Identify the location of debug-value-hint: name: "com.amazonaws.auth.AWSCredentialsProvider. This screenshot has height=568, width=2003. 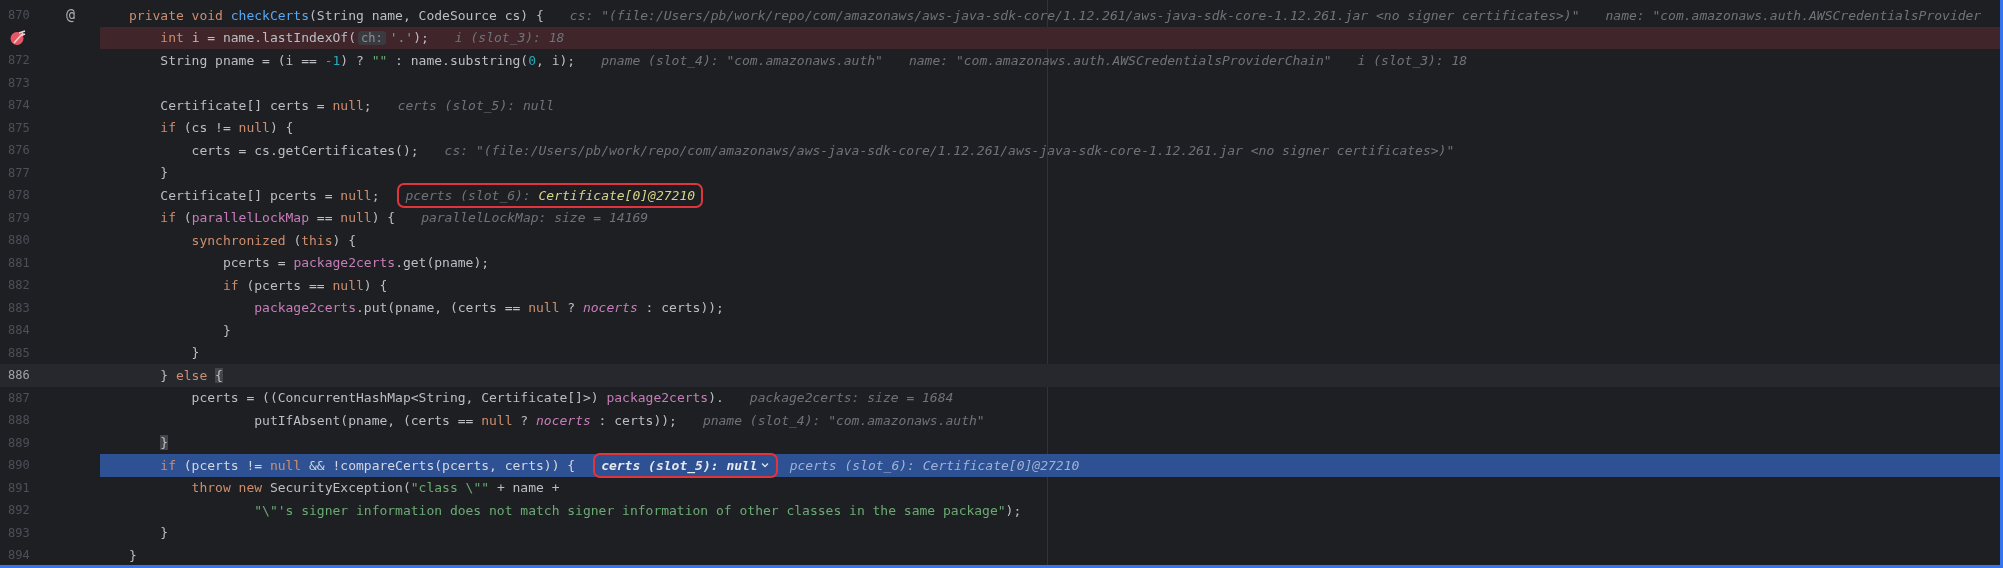
(1793, 15).